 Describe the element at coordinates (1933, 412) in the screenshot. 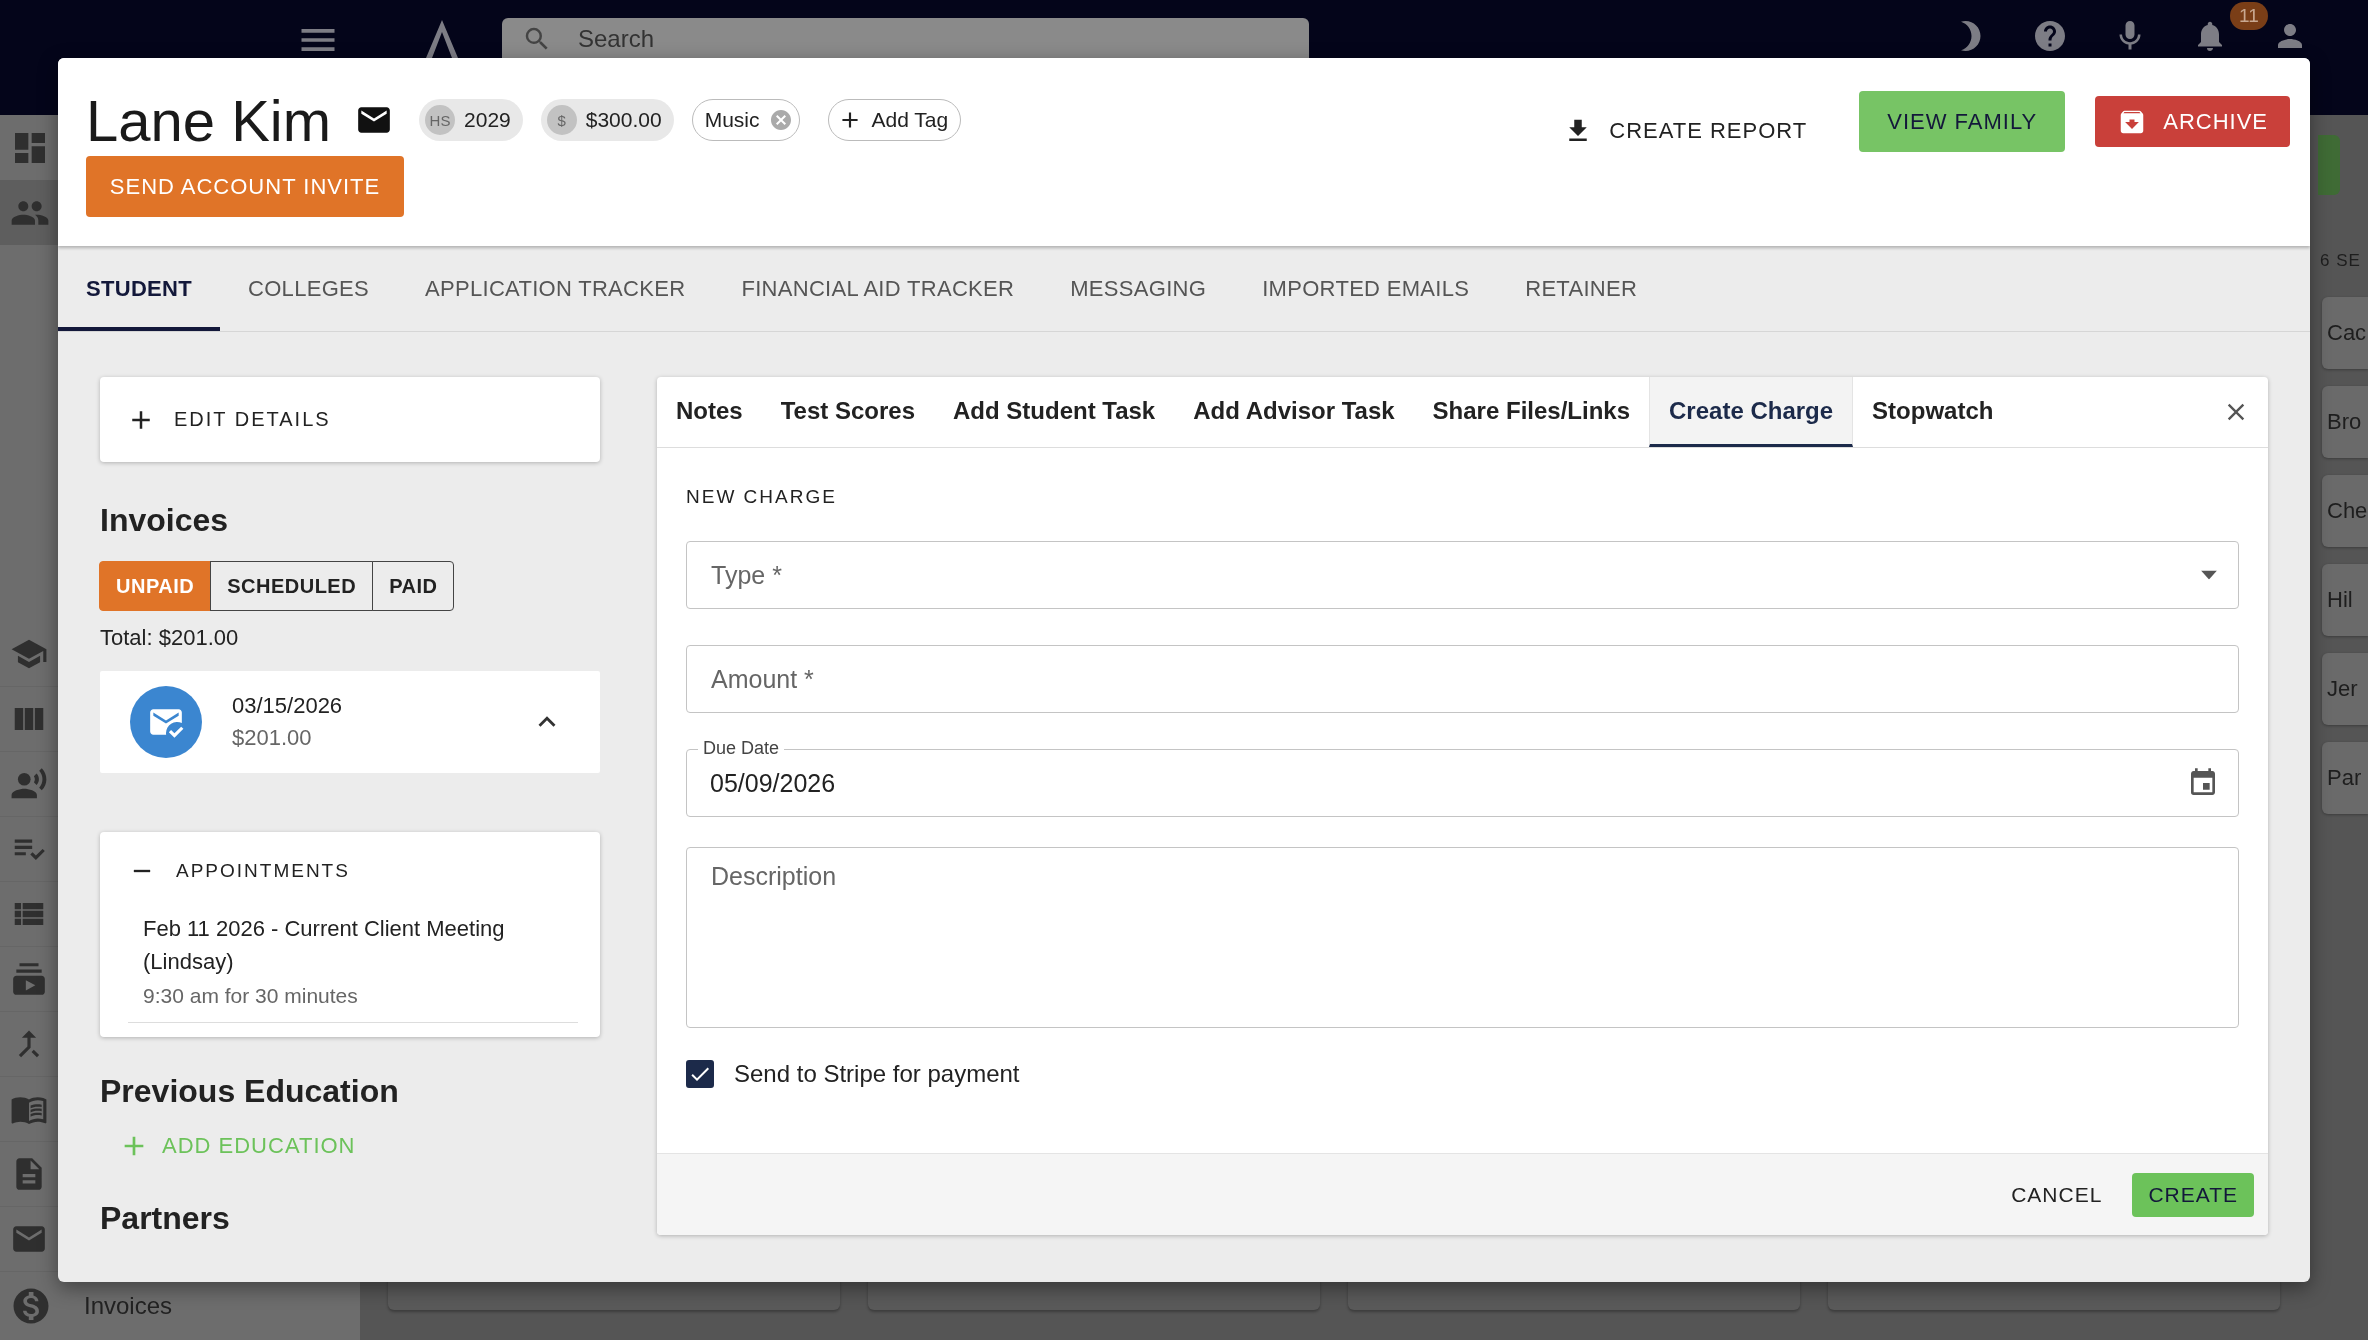

I see `tab: Stopwatch` at that location.